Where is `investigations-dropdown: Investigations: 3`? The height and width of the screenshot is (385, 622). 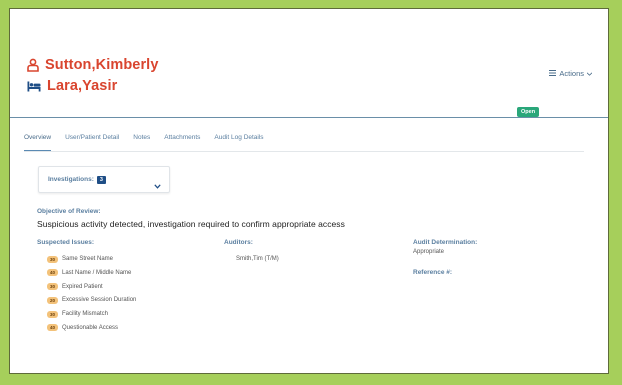 investigations-dropdown: Investigations: 3 is located at coordinates (104, 179).